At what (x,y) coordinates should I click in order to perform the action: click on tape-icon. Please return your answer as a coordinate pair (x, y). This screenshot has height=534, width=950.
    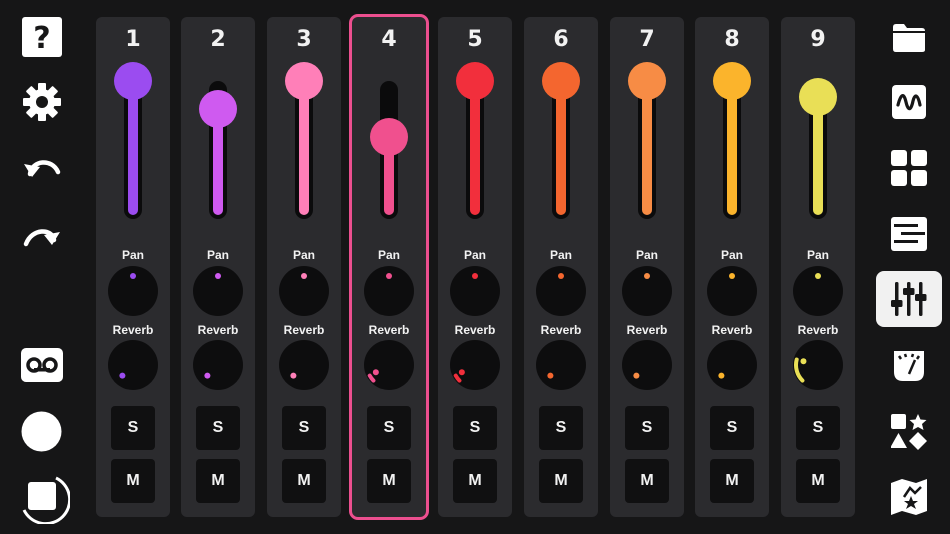
    Looking at the image, I should click on (42, 365).